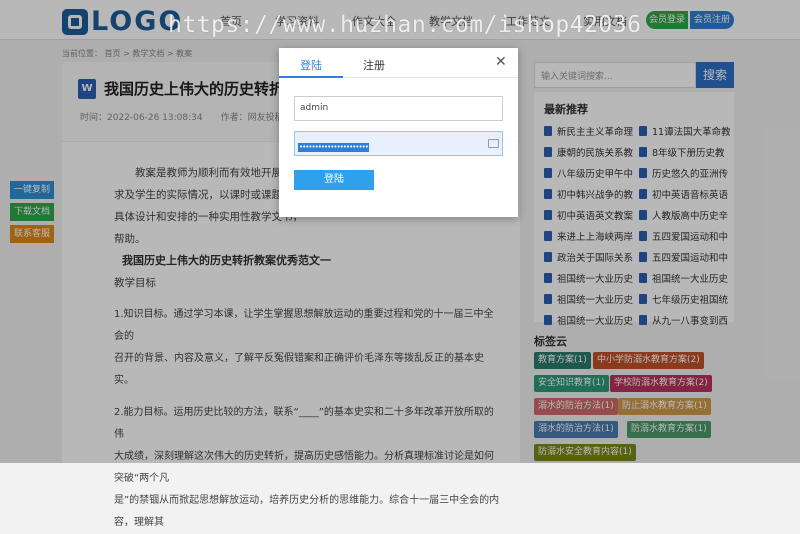  I want to click on modal-tabs: 登陆 注册 ✕, so click(398, 63).